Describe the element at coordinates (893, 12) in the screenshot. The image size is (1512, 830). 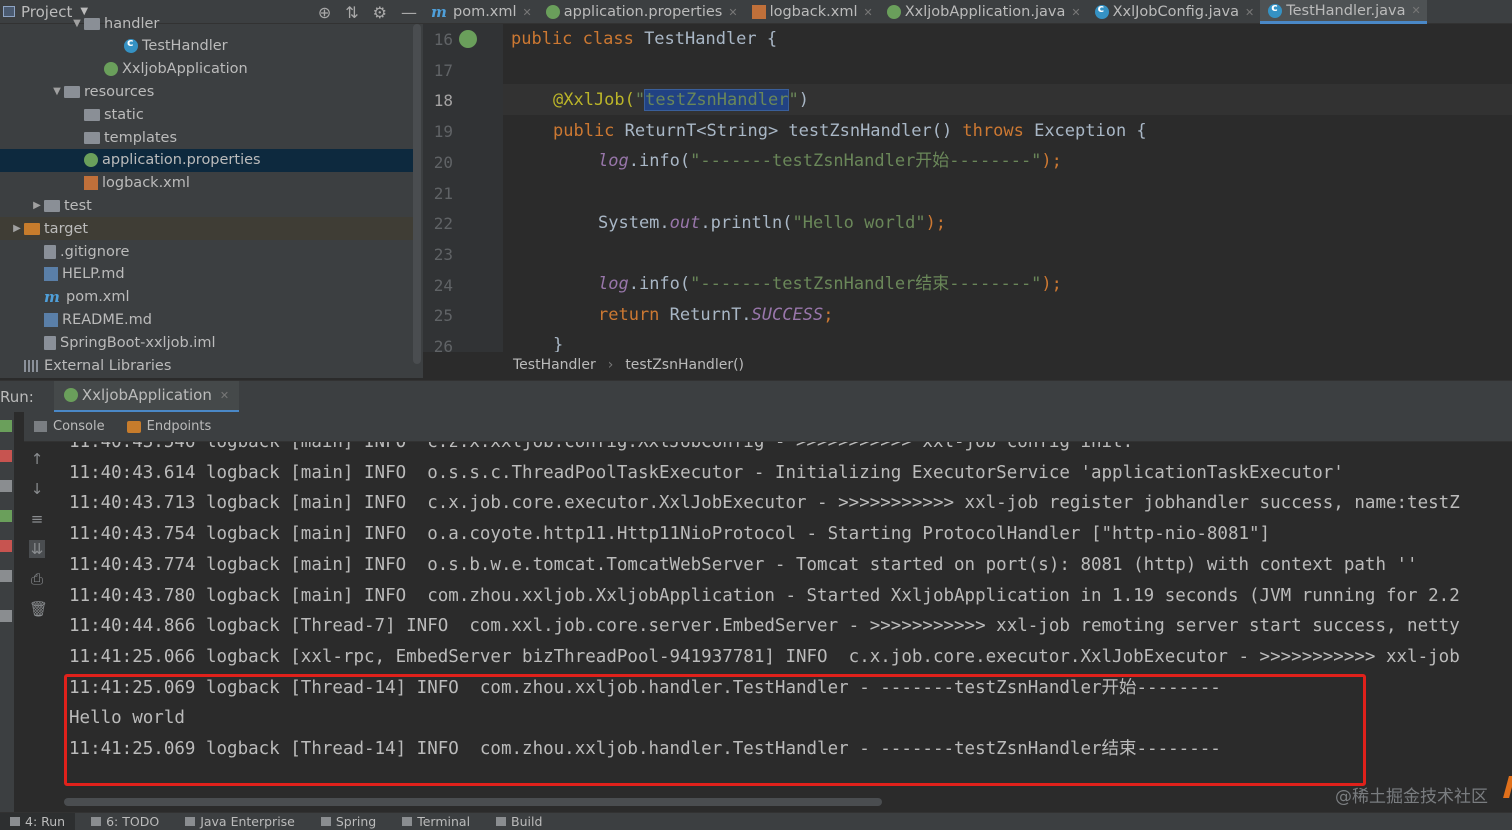
I see `spring-boot-class-icon` at that location.